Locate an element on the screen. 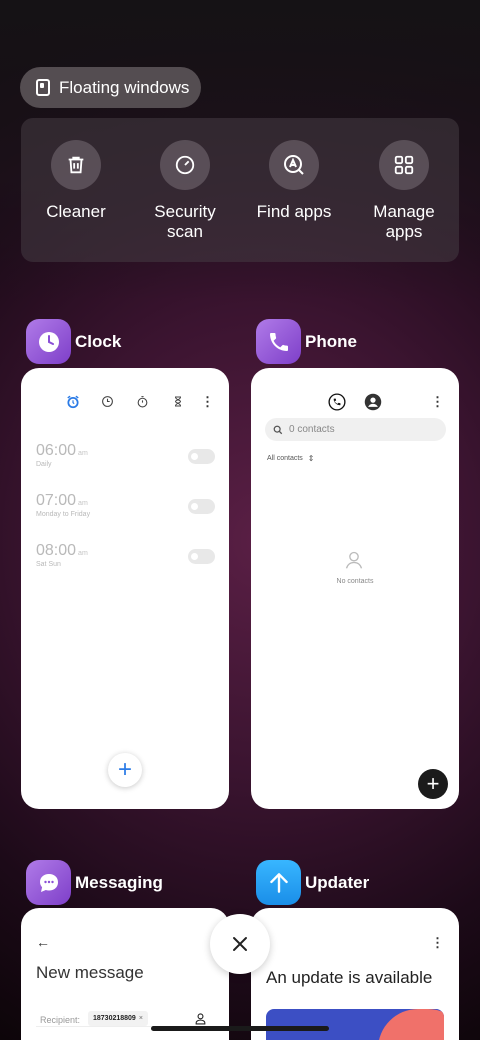  security-scan-label-line1: Security is located at coordinates (185, 211).